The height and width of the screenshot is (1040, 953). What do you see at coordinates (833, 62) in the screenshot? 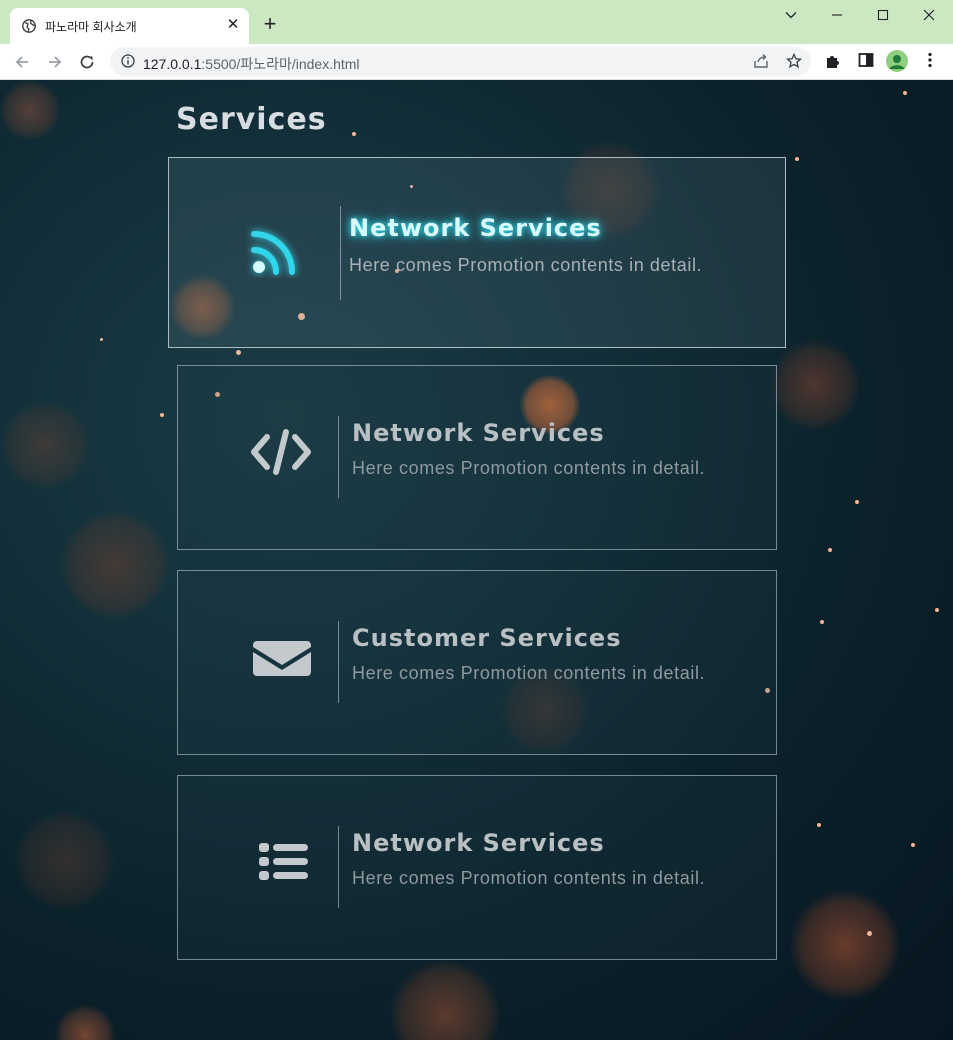
I see `extensions-puzzle-icon` at bounding box center [833, 62].